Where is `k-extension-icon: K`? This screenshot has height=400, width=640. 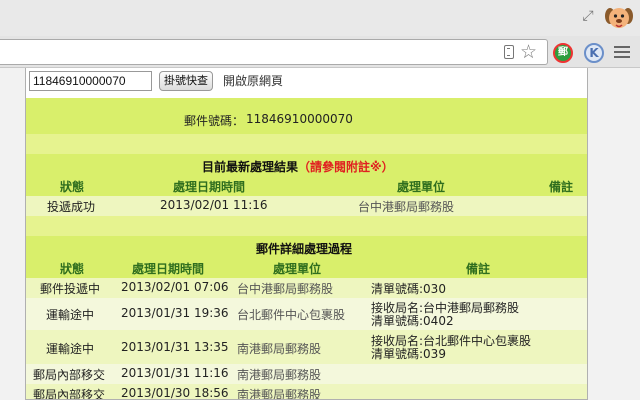
k-extension-icon: K is located at coordinates (594, 53).